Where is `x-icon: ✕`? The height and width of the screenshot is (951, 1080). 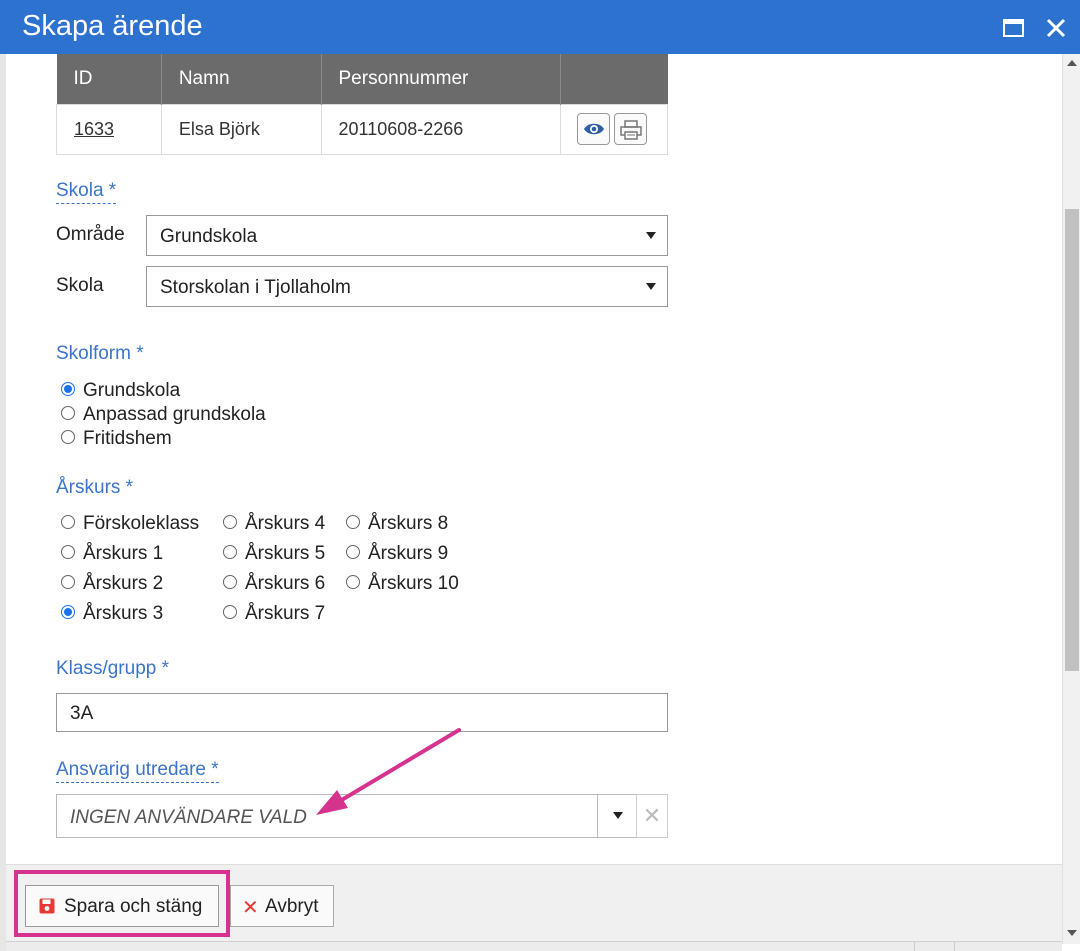 x-icon: ✕ is located at coordinates (250, 908).